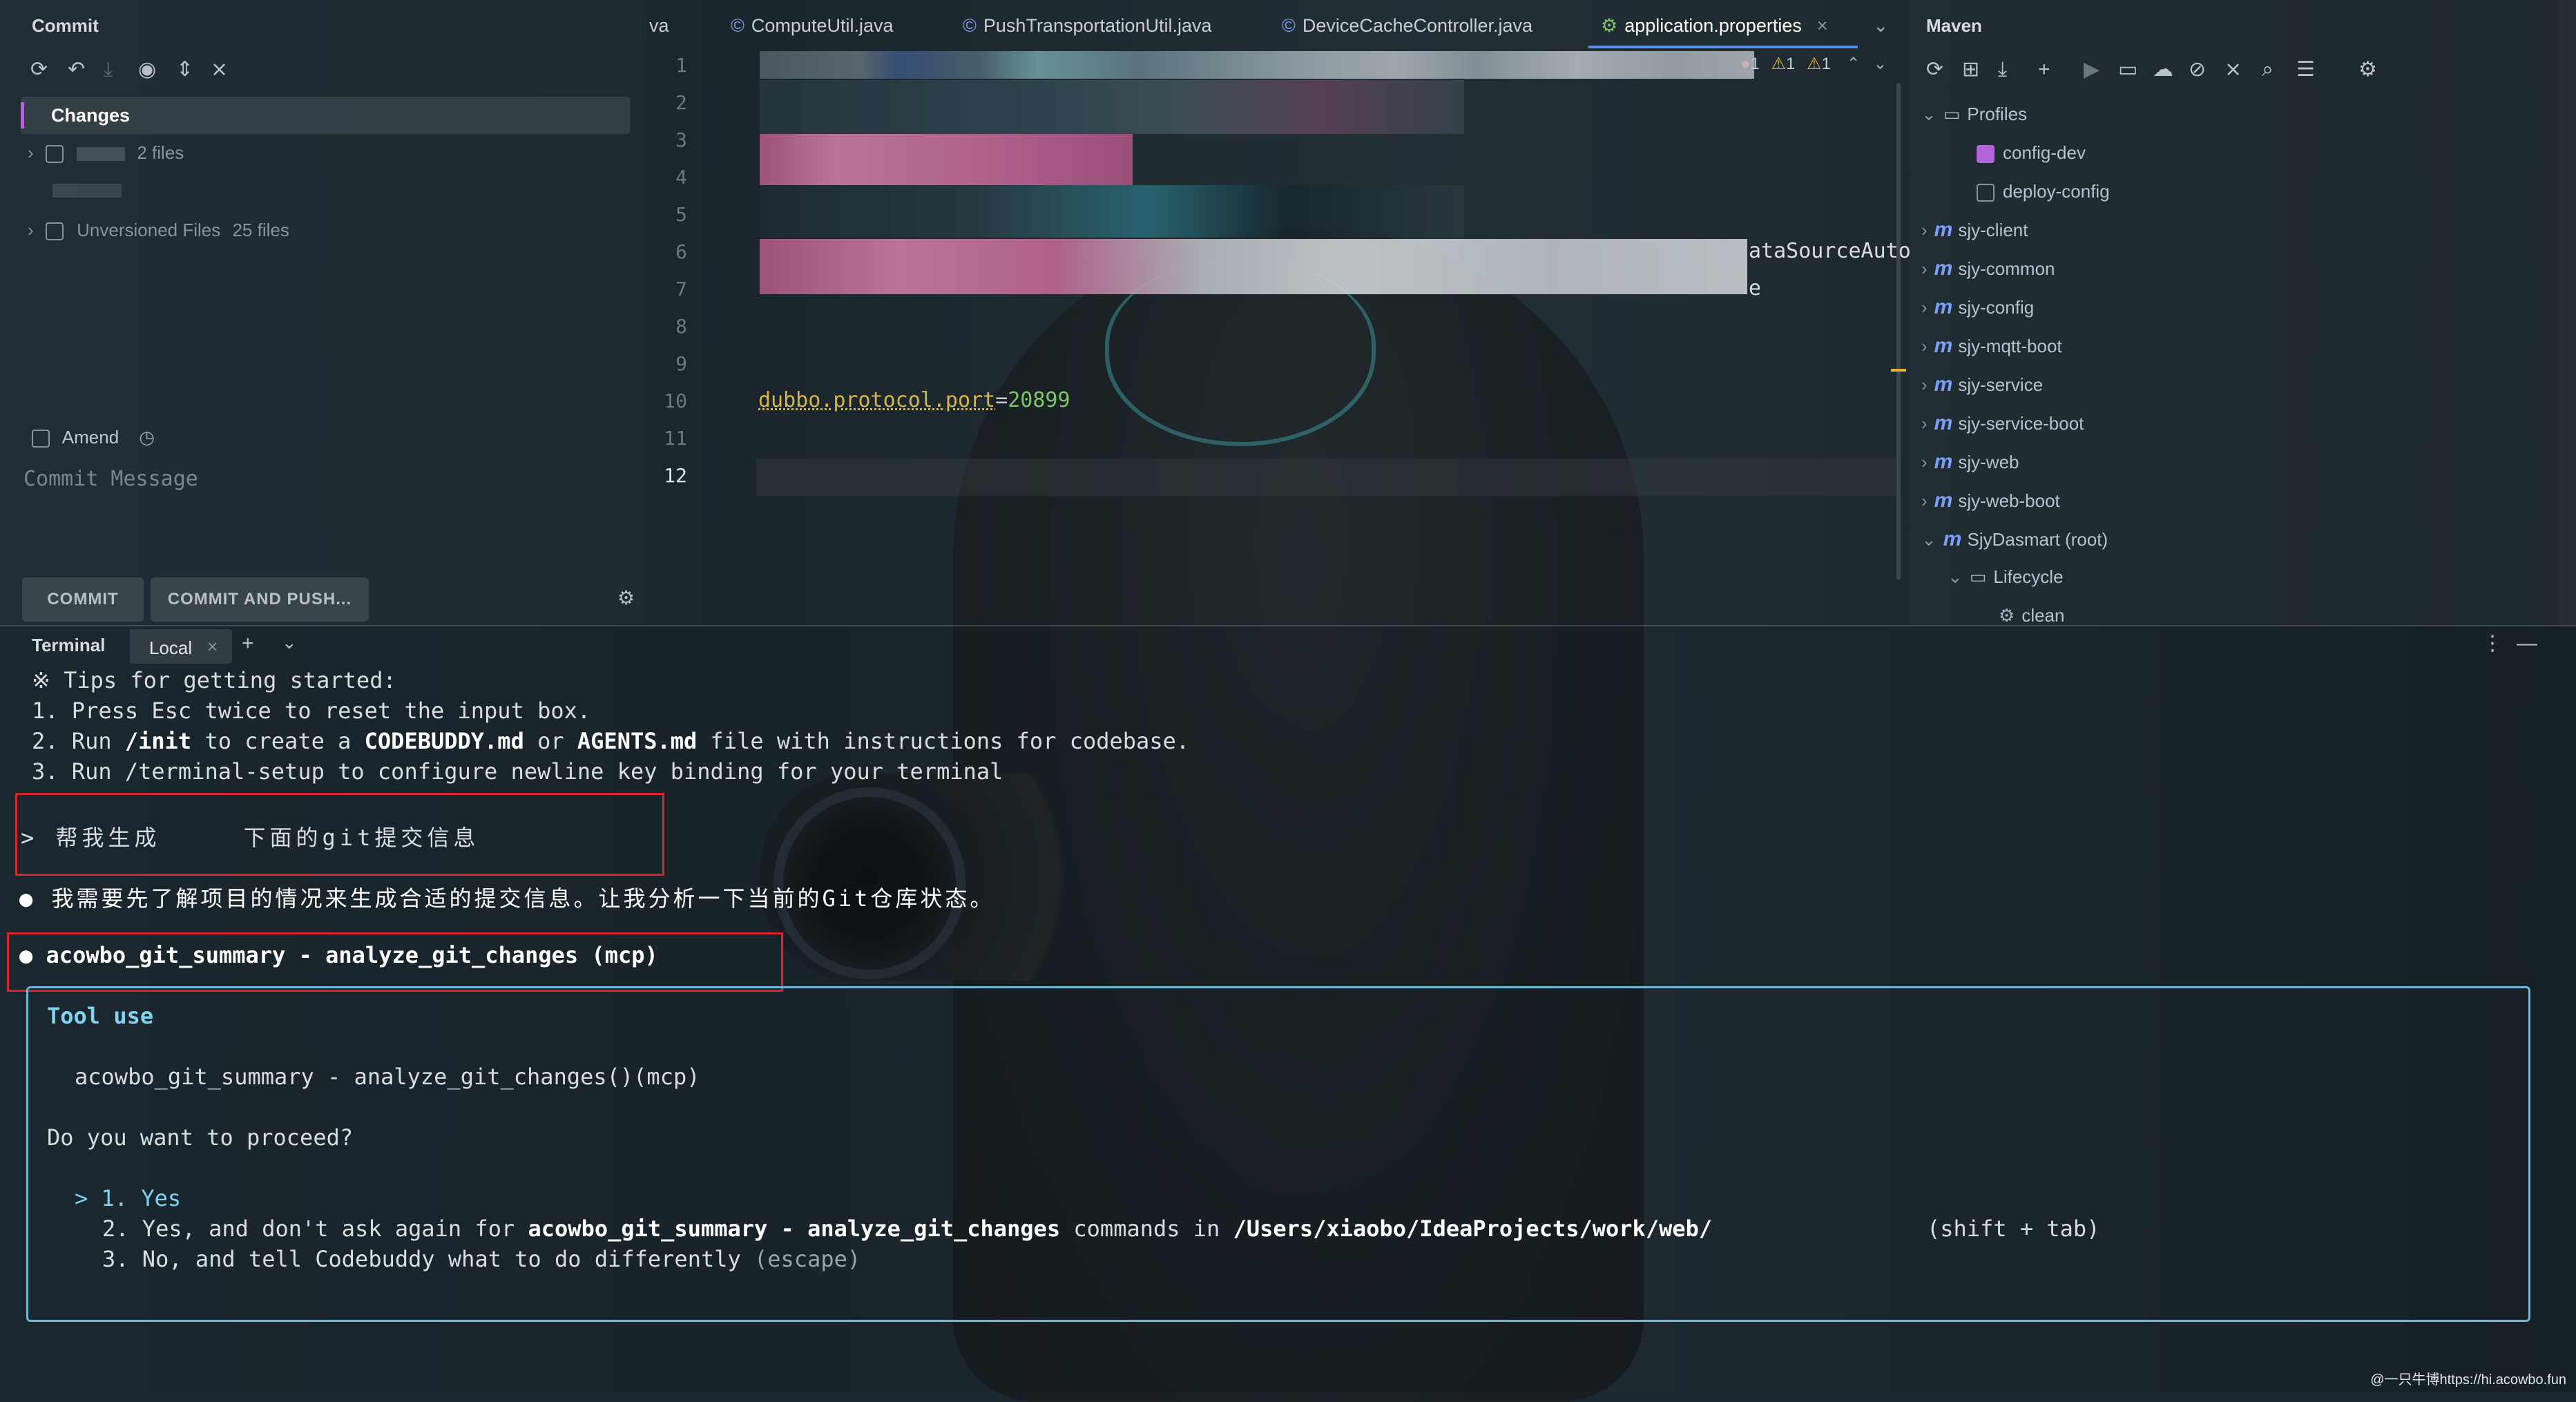 The width and height of the screenshot is (2576, 1402). Describe the element at coordinates (325, 115) in the screenshot. I see `changes-row: Changes` at that location.